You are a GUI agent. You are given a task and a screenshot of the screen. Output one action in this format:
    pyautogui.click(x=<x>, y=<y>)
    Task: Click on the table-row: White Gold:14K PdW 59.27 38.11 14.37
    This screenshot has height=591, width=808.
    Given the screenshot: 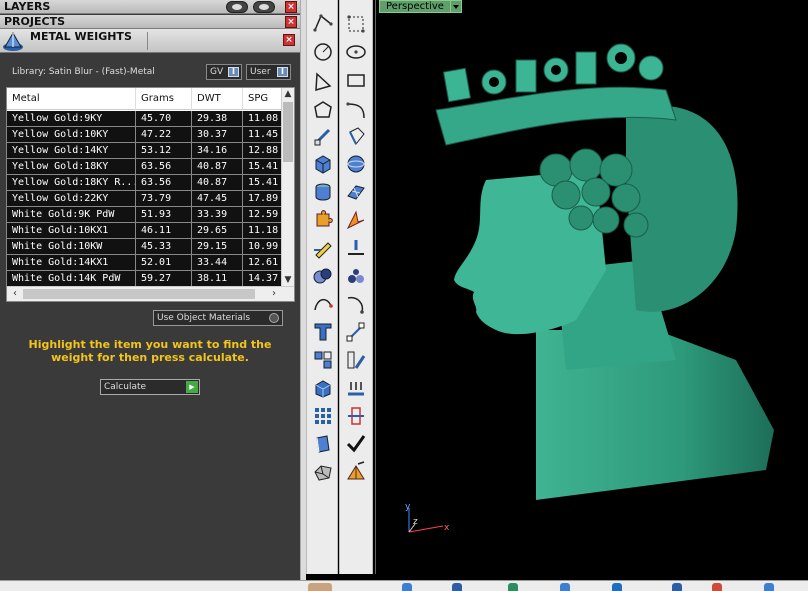 What is the action you would take?
    pyautogui.click(x=144, y=278)
    